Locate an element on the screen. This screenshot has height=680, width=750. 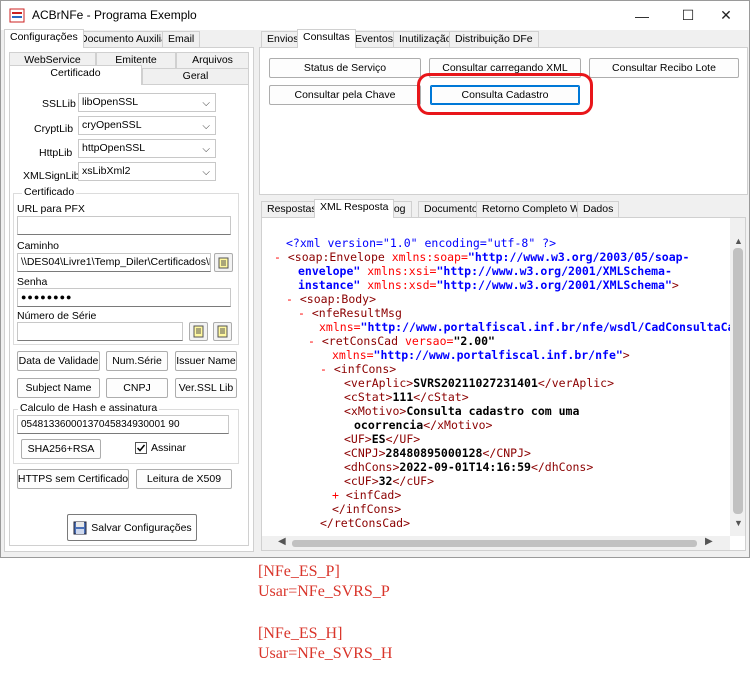
assinar-label: Assinar is located at coordinates (169, 448).